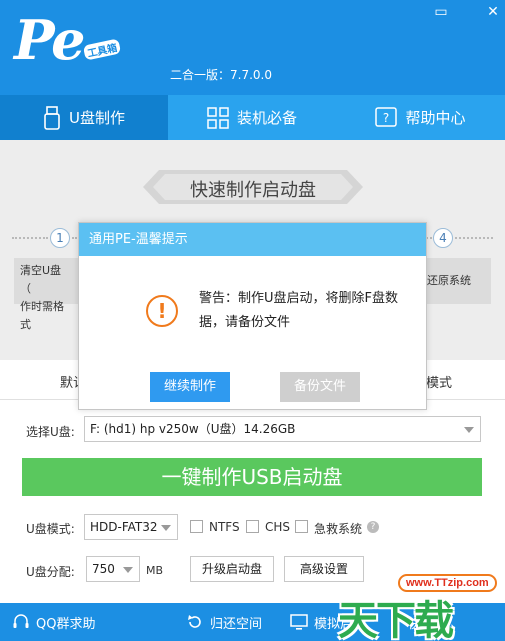  What do you see at coordinates (66, 624) in the screenshot?
I see `qq-help-label: QQ群求助` at bounding box center [66, 624].